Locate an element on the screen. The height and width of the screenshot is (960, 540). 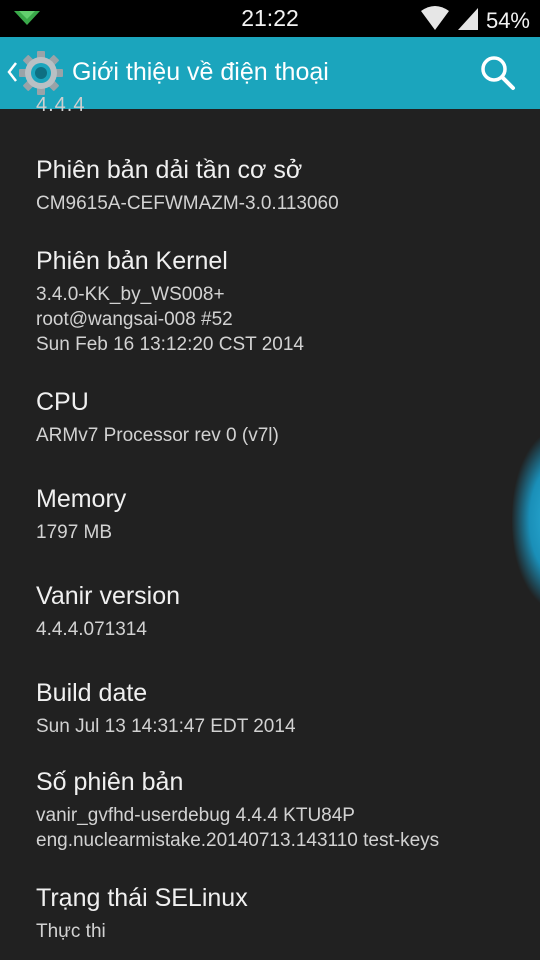
page-title: Giới thiệu về điện thoại is located at coordinates (200, 72).